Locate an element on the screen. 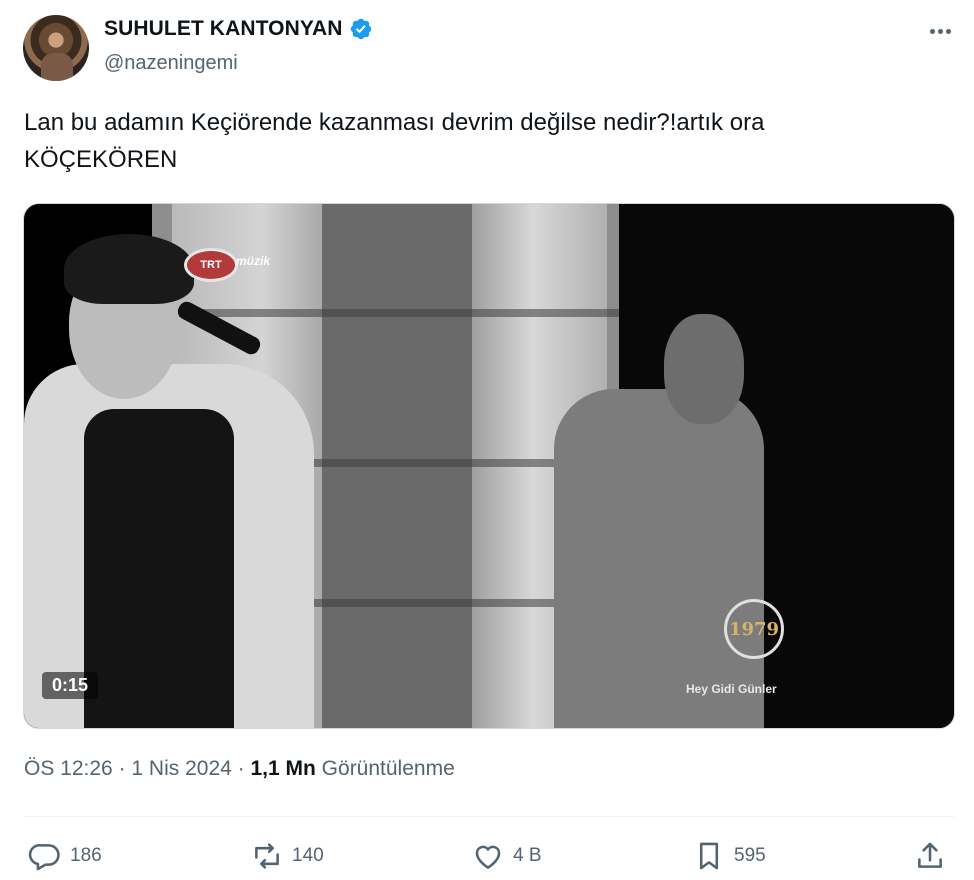  share-button is located at coordinates (930, 856).